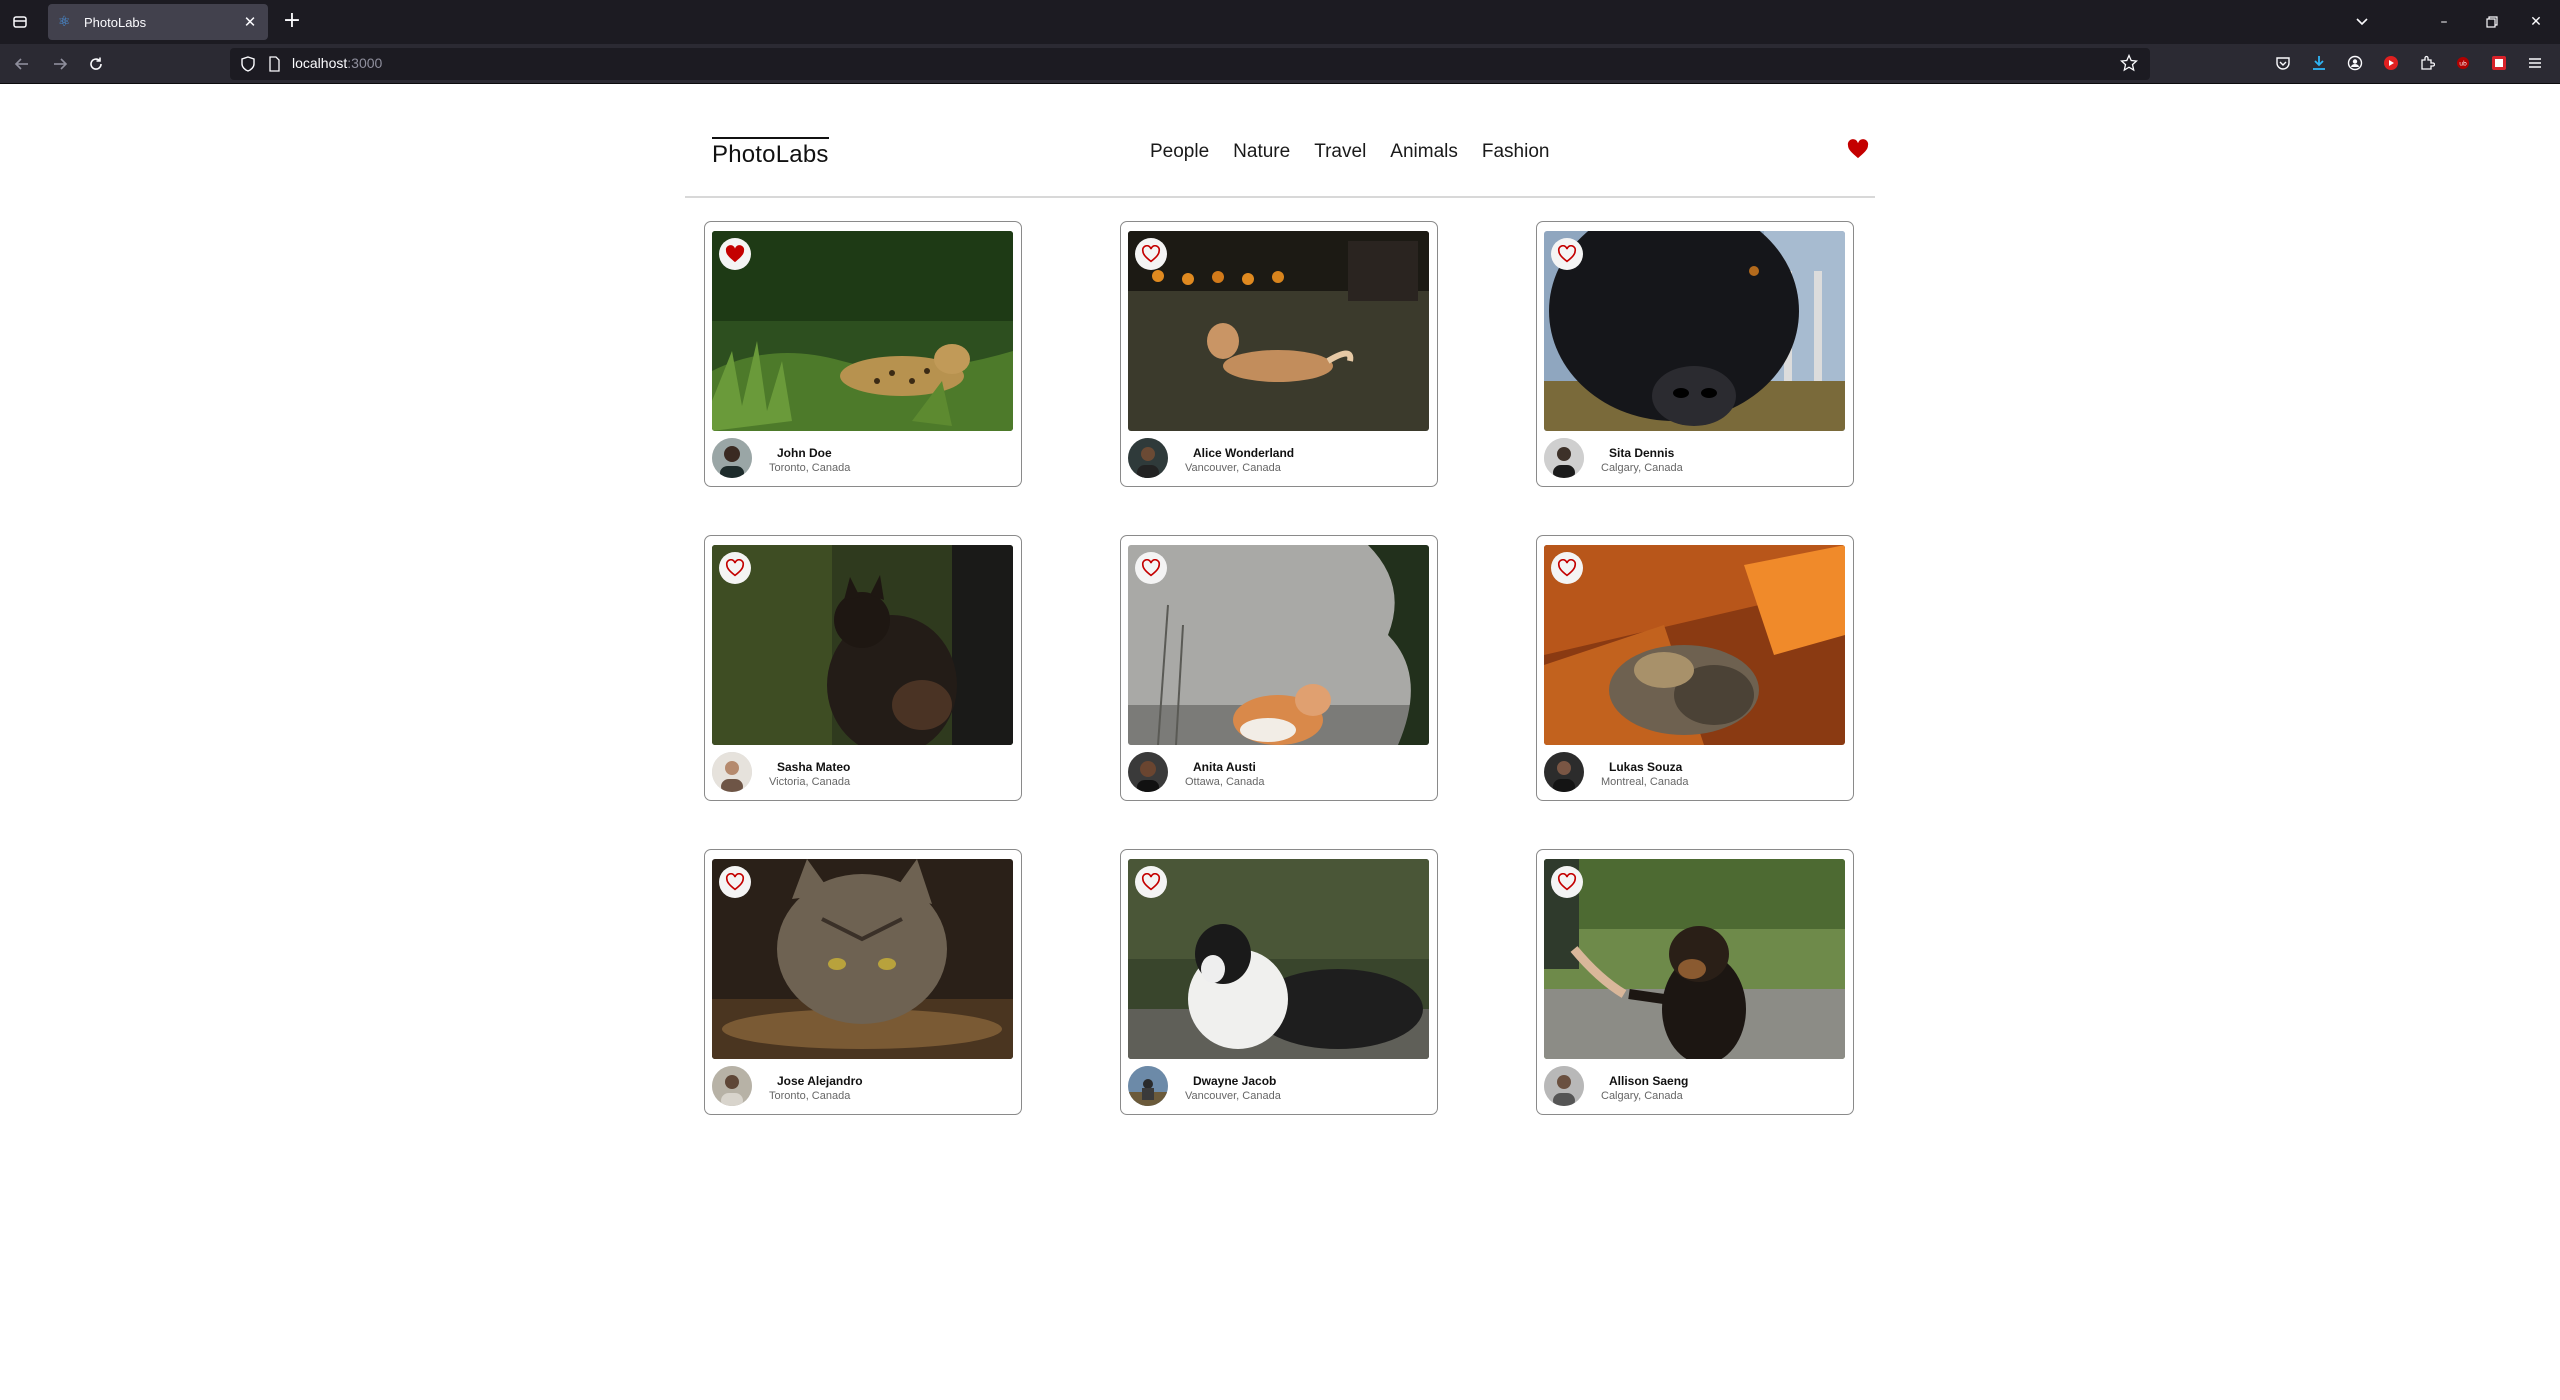 The height and width of the screenshot is (1400, 2560). What do you see at coordinates (1179, 152) in the screenshot?
I see `topic-people: People` at bounding box center [1179, 152].